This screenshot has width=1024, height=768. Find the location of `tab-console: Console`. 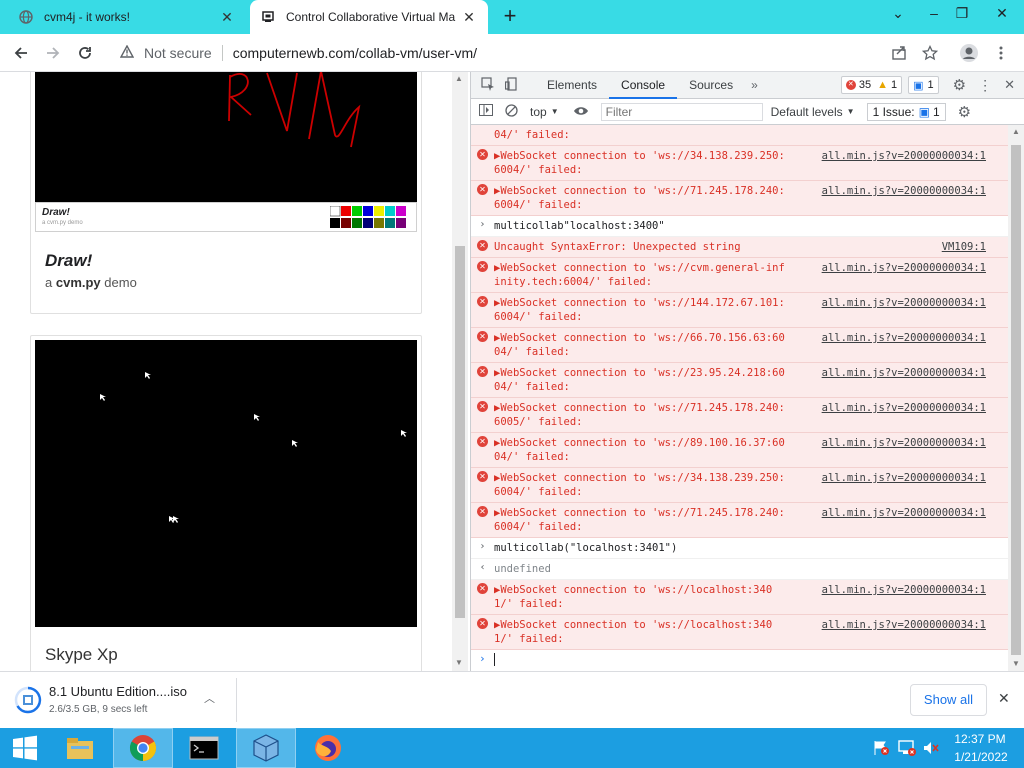

tab-console: Console is located at coordinates (643, 85).